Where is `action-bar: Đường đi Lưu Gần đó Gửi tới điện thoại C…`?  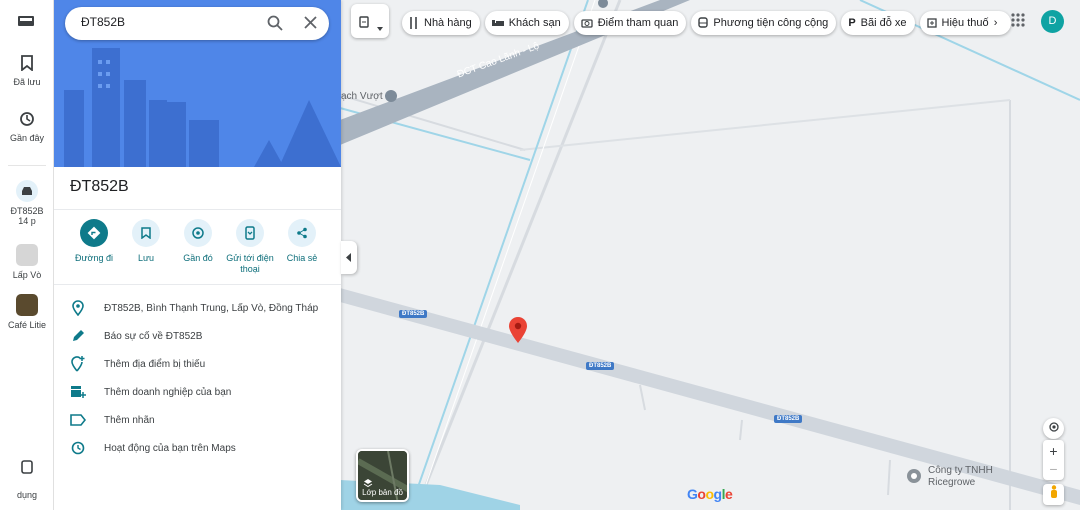
action-bar: Đường đi Lưu Gần đó Gửi tới điện thoại C… is located at coordinates (198, 247).